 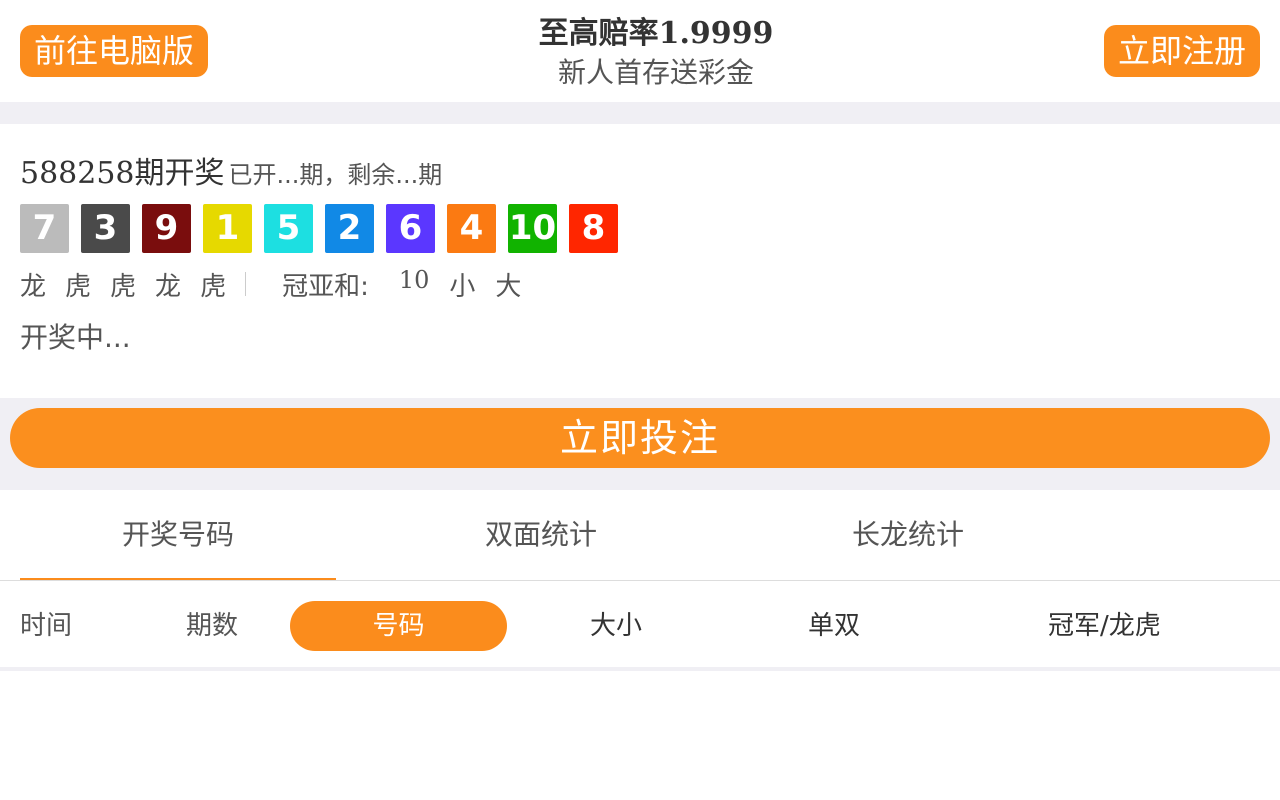 I want to click on tab-draw-numbers: 开奖号码, so click(x=178, y=535).